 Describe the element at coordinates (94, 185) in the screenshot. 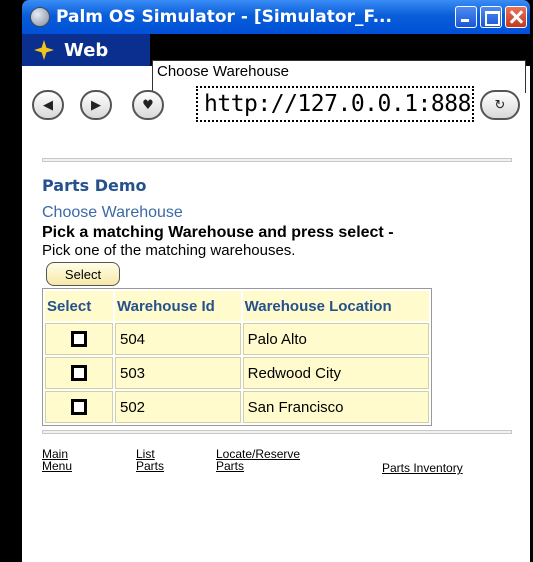

I see `page-heading: Parts Demo` at that location.